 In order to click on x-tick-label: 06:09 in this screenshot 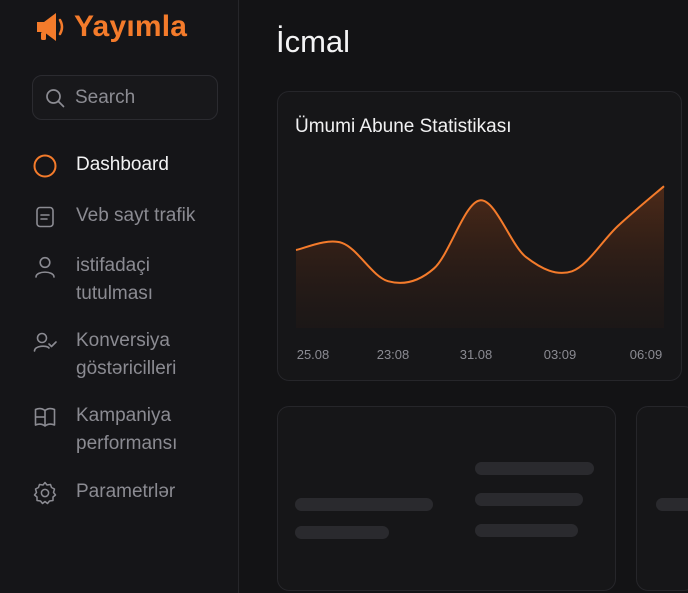, I will do `click(646, 354)`.